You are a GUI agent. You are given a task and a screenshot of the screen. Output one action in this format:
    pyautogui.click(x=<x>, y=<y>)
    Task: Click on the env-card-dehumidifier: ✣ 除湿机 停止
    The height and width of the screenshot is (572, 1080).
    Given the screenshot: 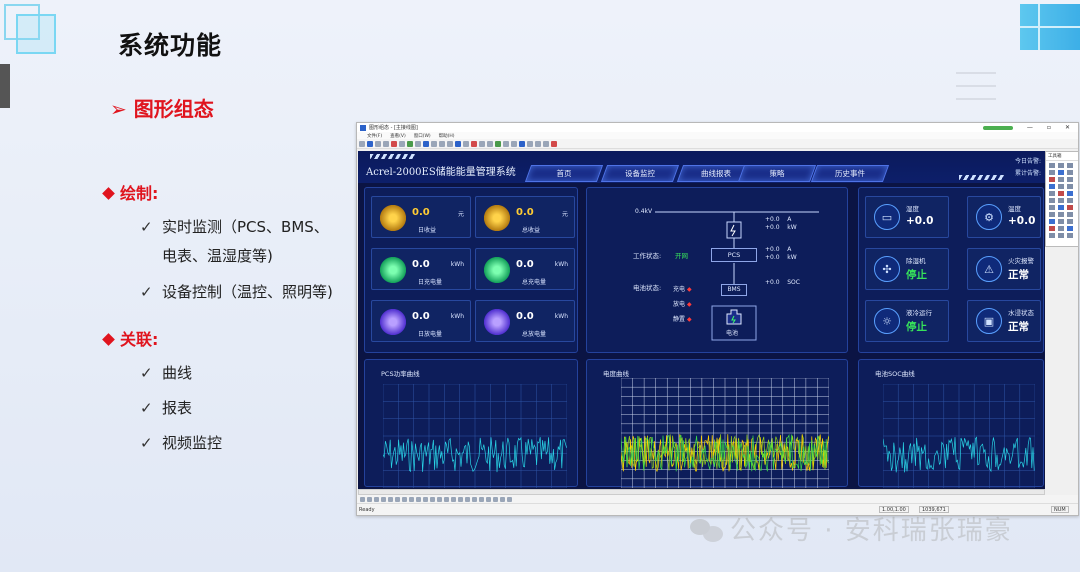 What is the action you would take?
    pyautogui.click(x=907, y=269)
    